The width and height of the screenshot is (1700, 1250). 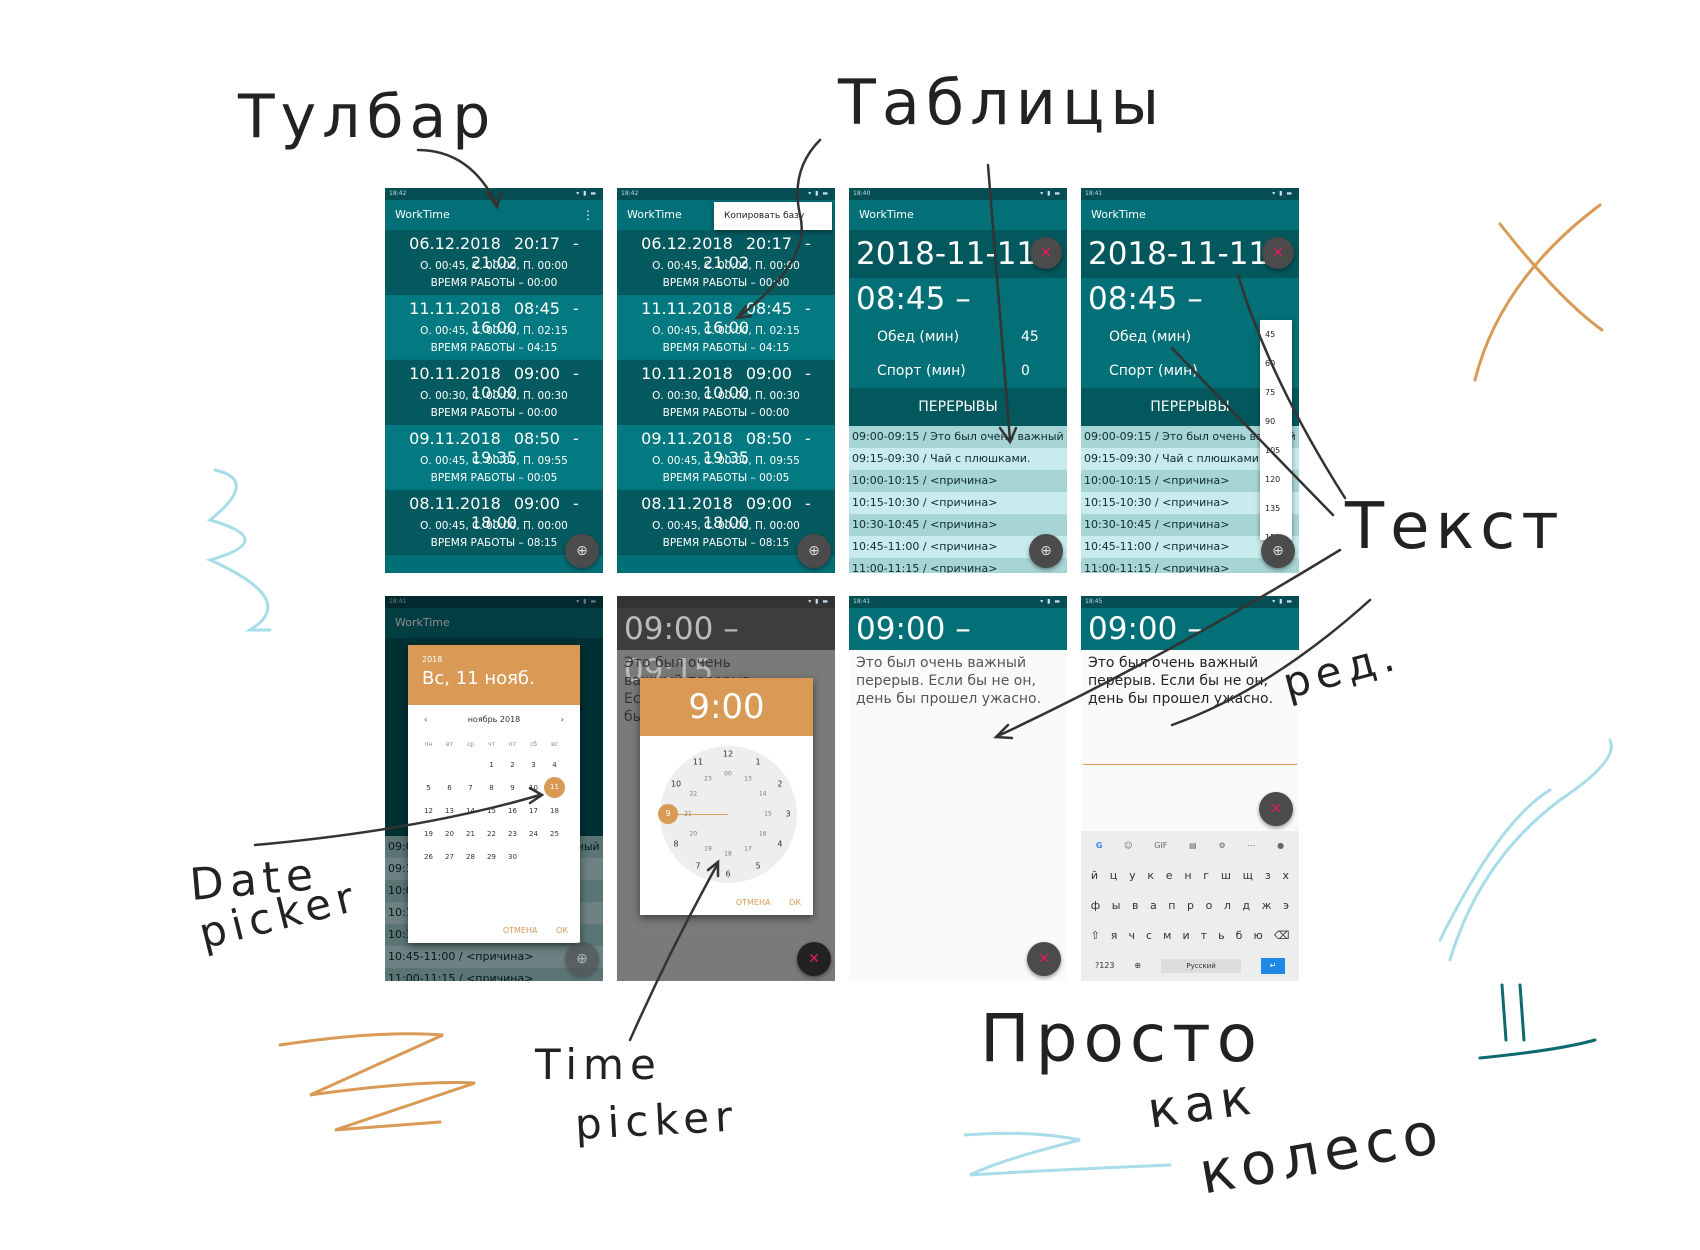 What do you see at coordinates (708, 779) in the screenshot?
I see `clock-hour-24: 23` at bounding box center [708, 779].